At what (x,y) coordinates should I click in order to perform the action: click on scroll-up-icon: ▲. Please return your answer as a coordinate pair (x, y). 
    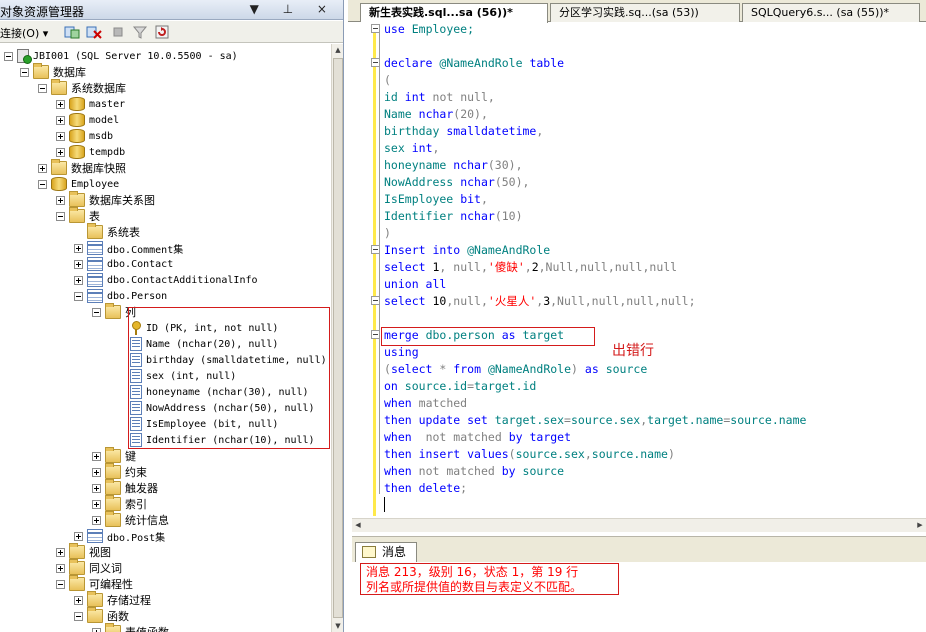
    Looking at the image, I should click on (338, 50).